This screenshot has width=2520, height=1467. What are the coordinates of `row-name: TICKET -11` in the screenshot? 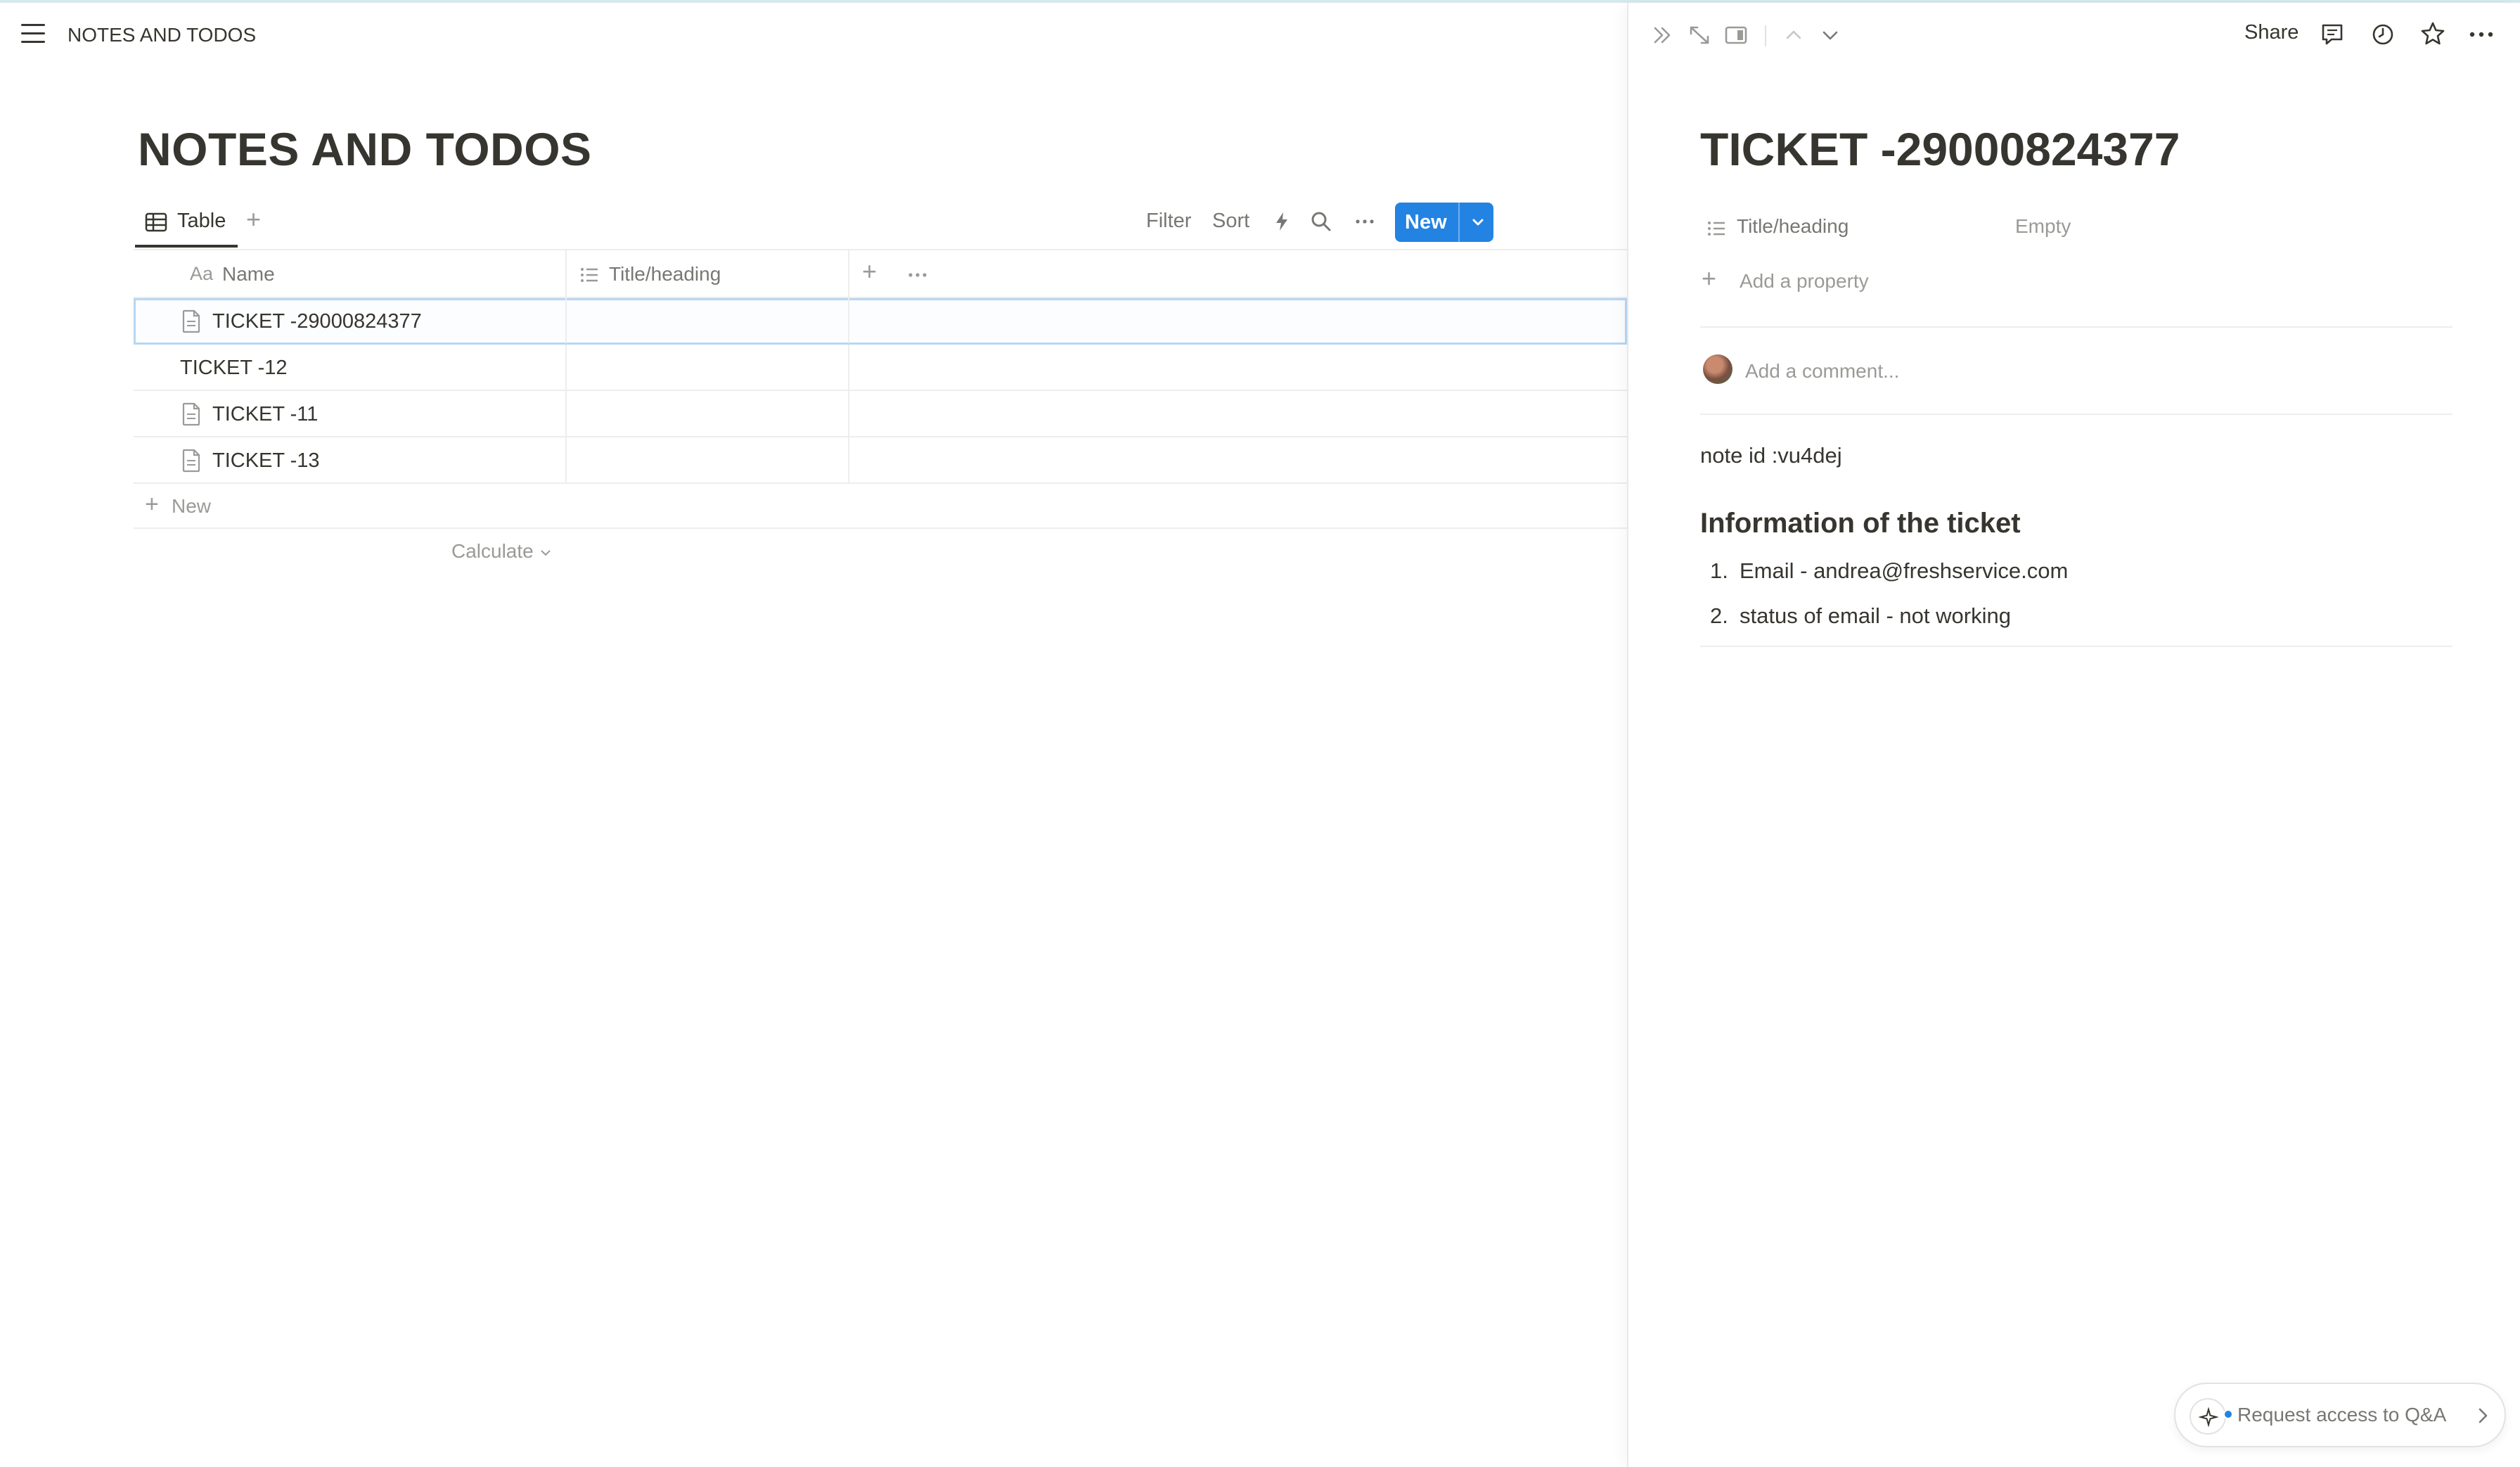 It's located at (265, 414).